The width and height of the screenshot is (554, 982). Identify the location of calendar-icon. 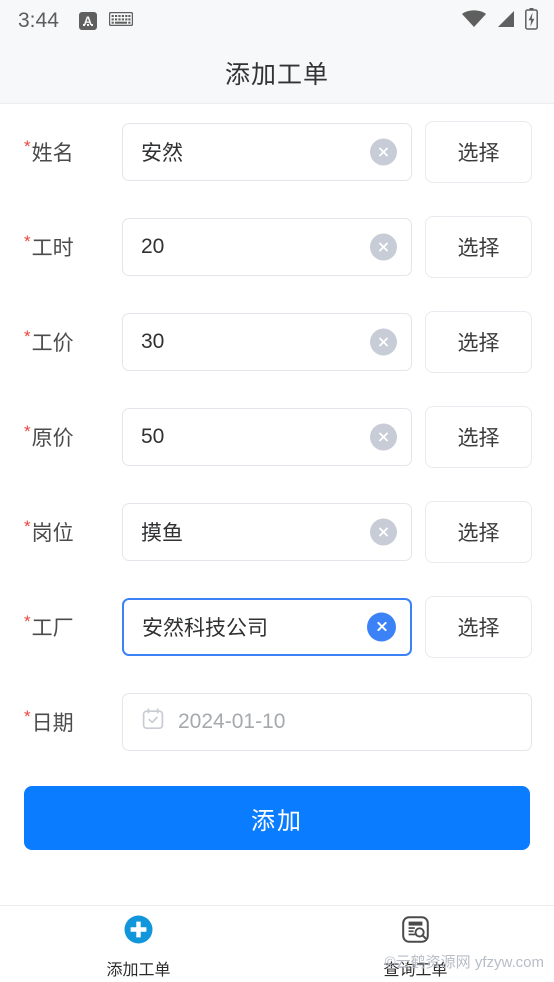
(153, 721).